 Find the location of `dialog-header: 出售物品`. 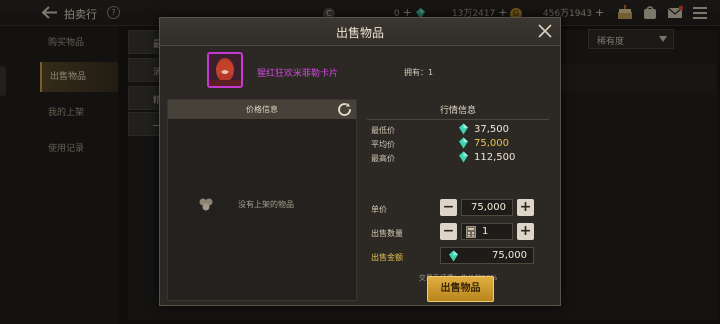

dialog-header: 出售物品 is located at coordinates (360, 32).